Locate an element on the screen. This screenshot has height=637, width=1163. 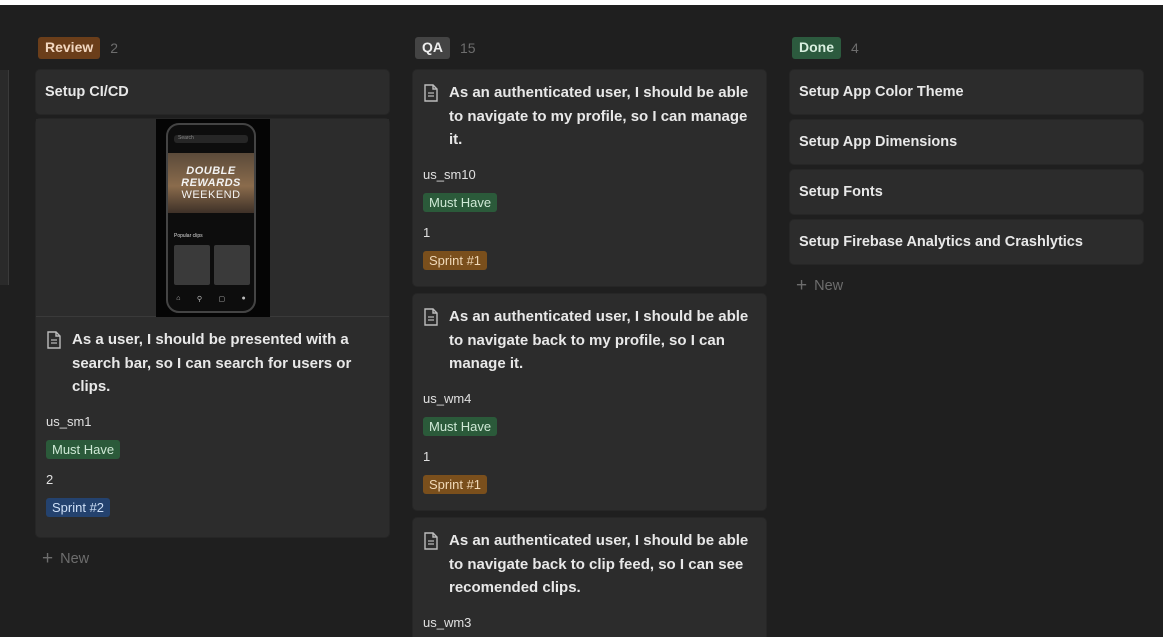
card-count-done: 4 is located at coordinates (855, 48).